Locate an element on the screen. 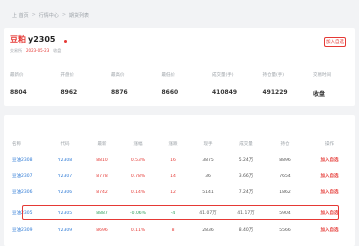 This screenshot has width=359, height=246. table-cell-code: Y2308 is located at coordinates (65, 160).